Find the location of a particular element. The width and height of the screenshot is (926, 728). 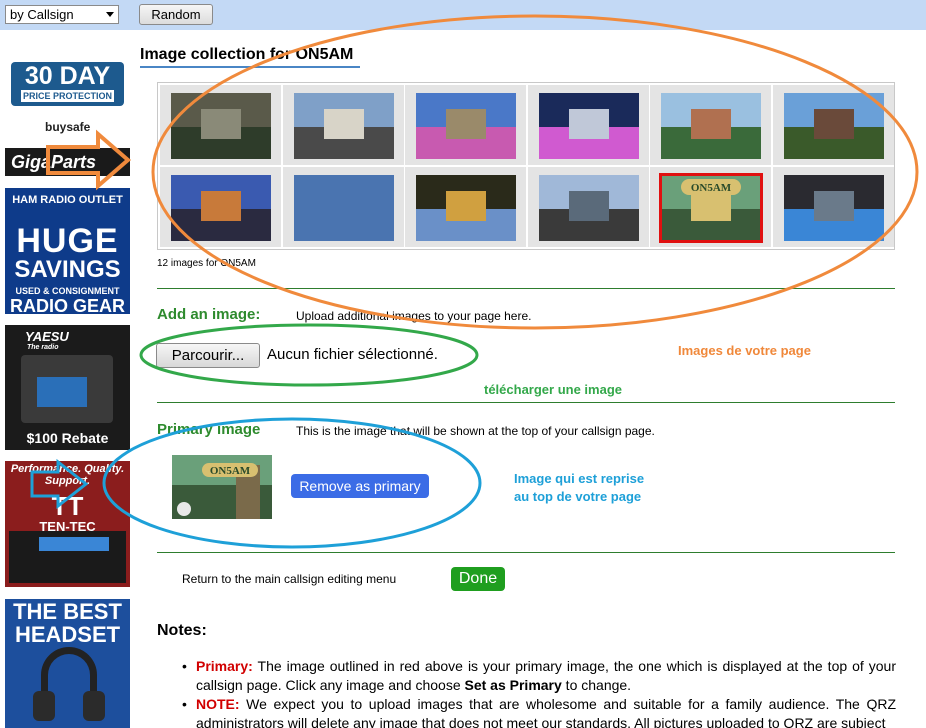

search-type-select: by Callsign is located at coordinates (62, 14).